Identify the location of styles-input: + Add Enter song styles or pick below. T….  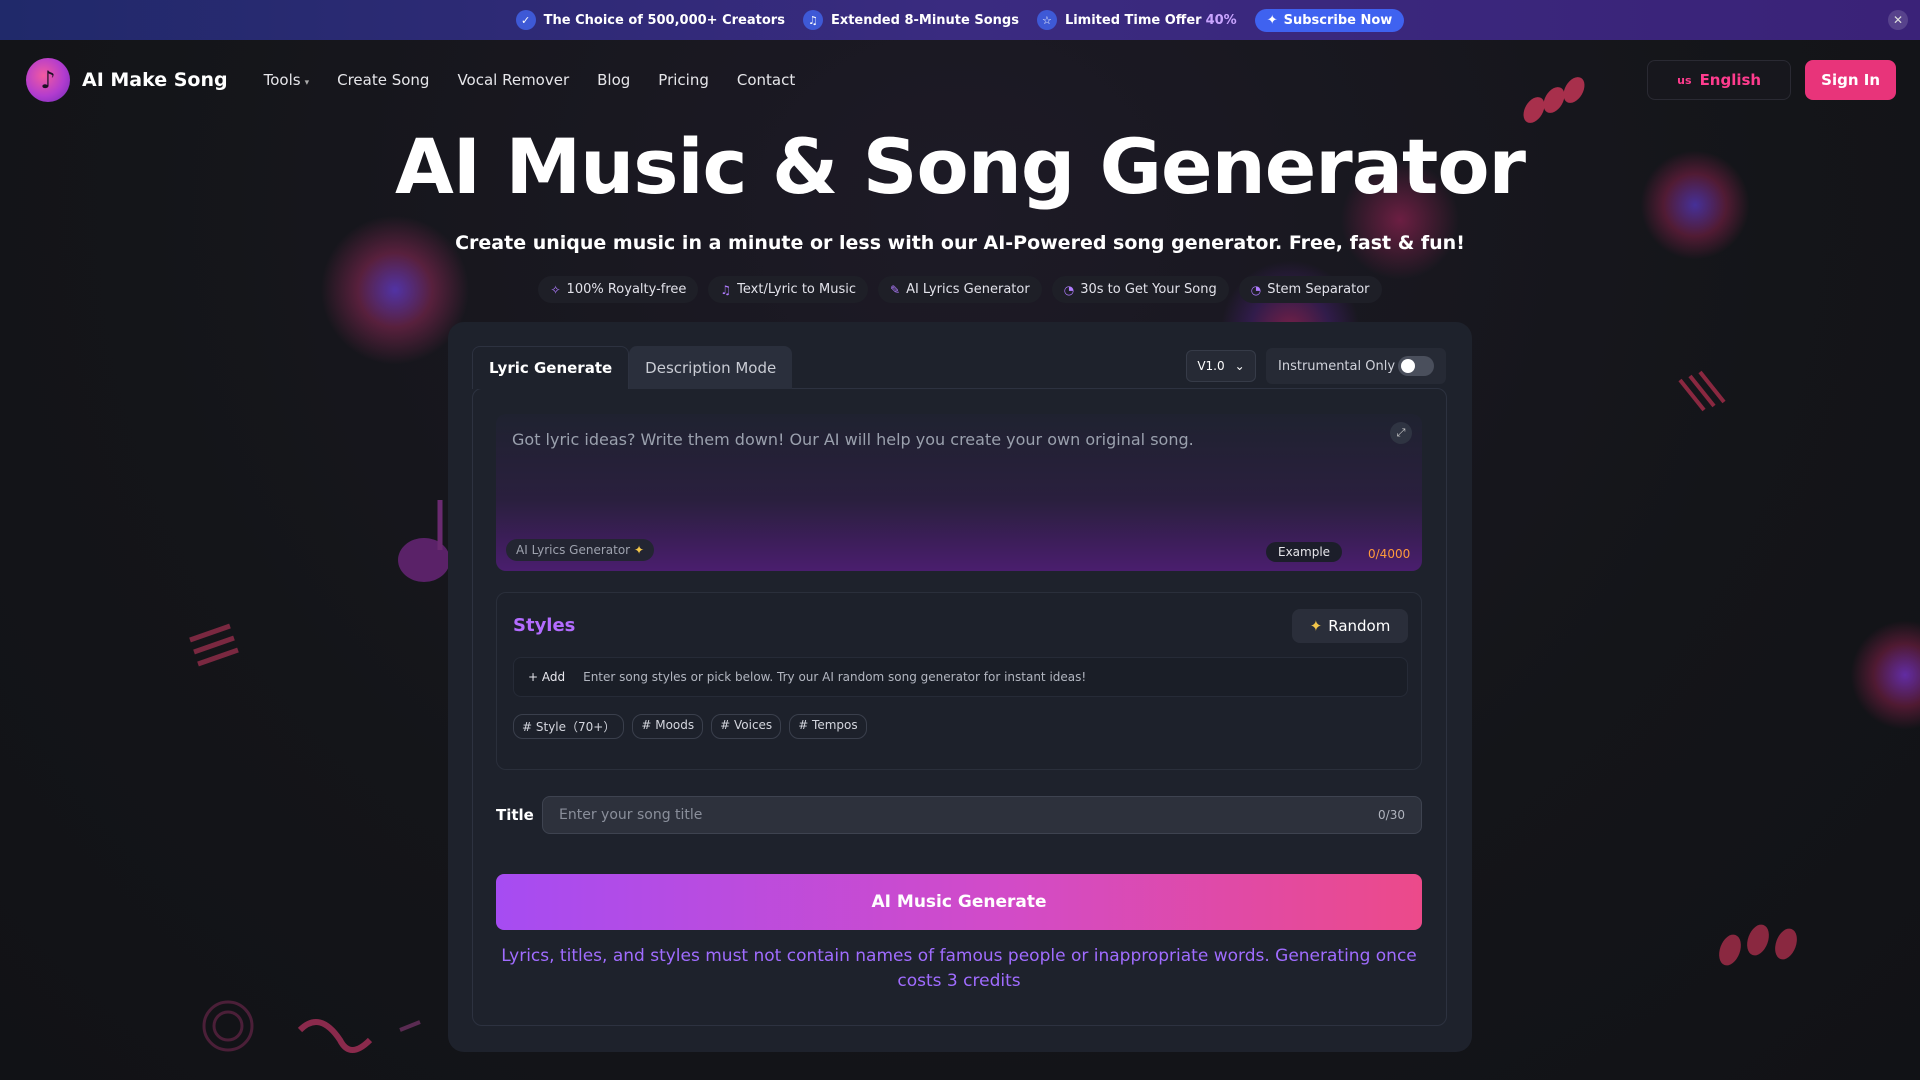
(960, 677).